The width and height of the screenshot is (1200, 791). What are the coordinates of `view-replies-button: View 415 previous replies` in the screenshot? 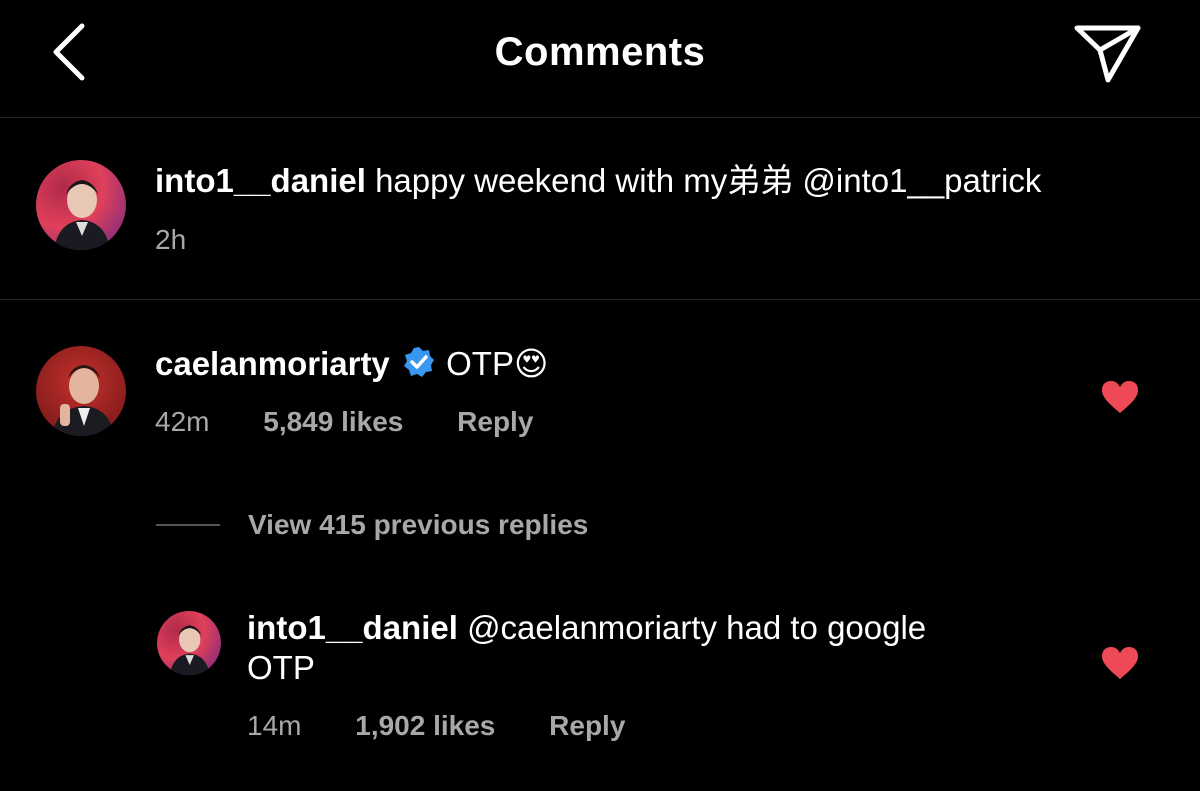 It's located at (372, 525).